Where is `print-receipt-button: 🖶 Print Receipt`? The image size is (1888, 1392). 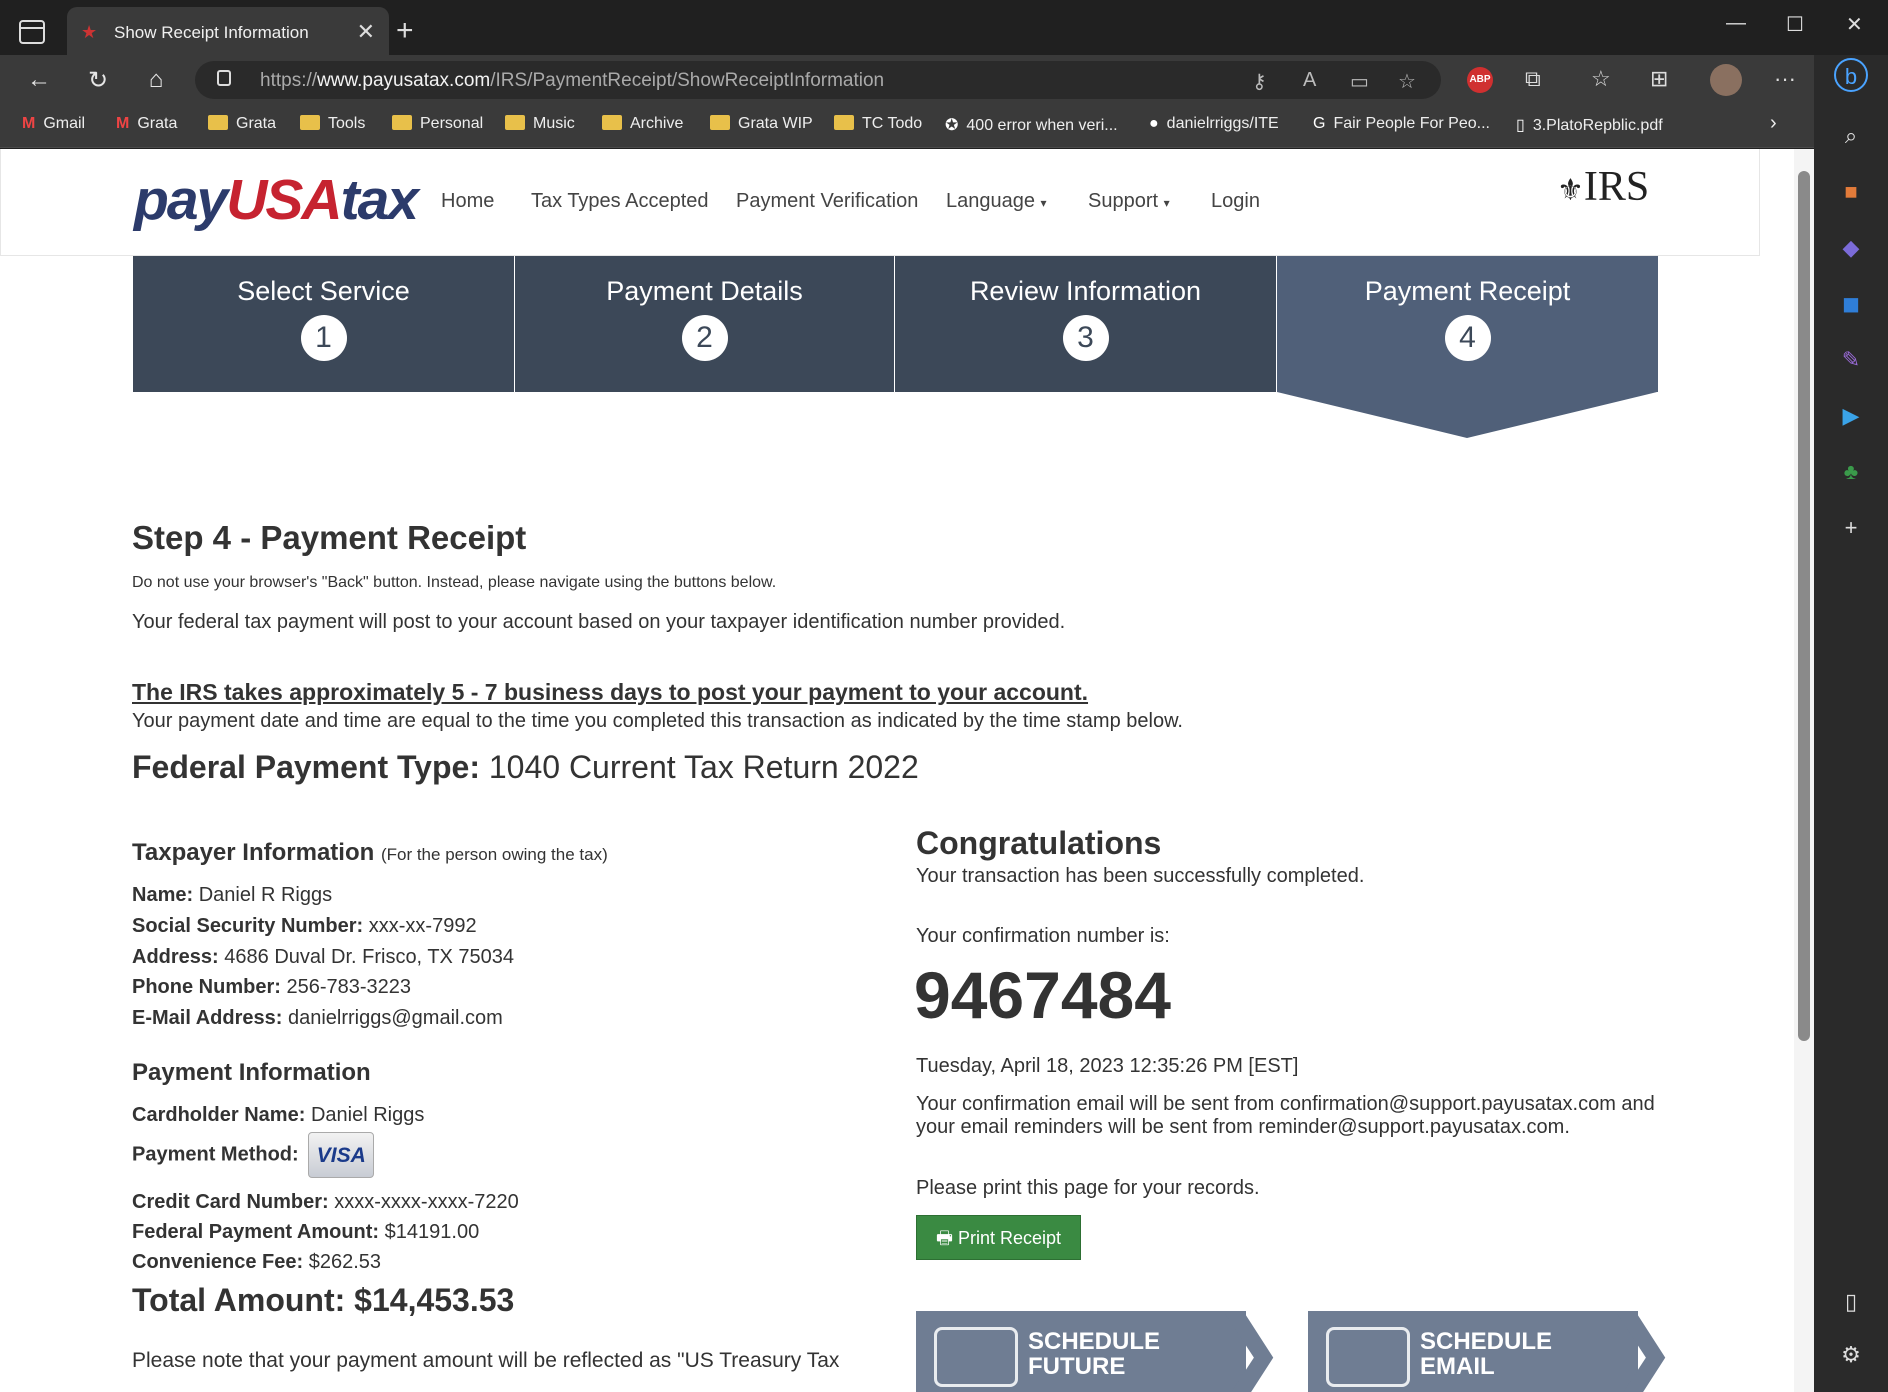
print-receipt-button: 🖶 Print Receipt is located at coordinates (998, 1237).